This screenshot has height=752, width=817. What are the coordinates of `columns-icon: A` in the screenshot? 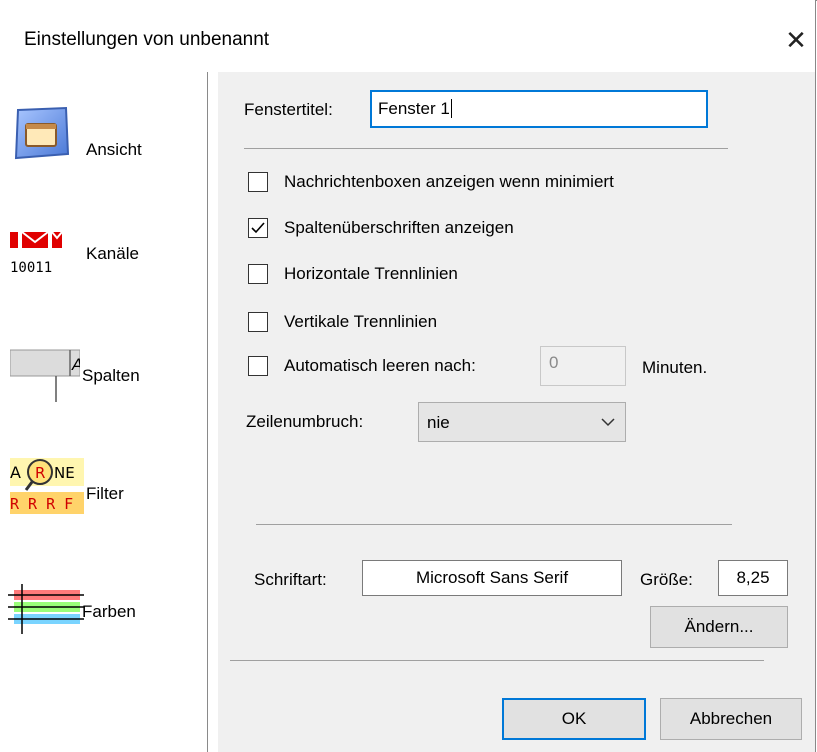 It's located at (45, 375).